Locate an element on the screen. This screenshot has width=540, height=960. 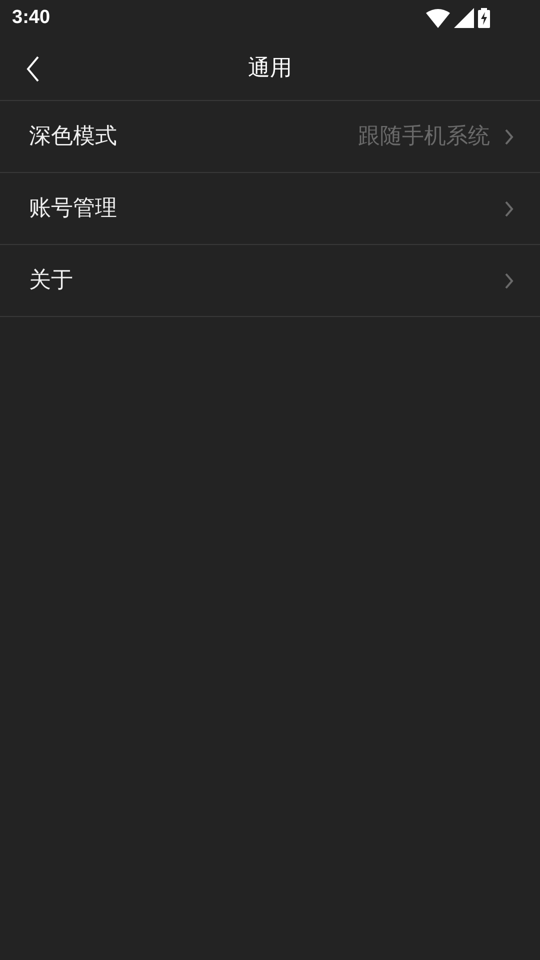
status-time: 3:40 is located at coordinates (31, 18).